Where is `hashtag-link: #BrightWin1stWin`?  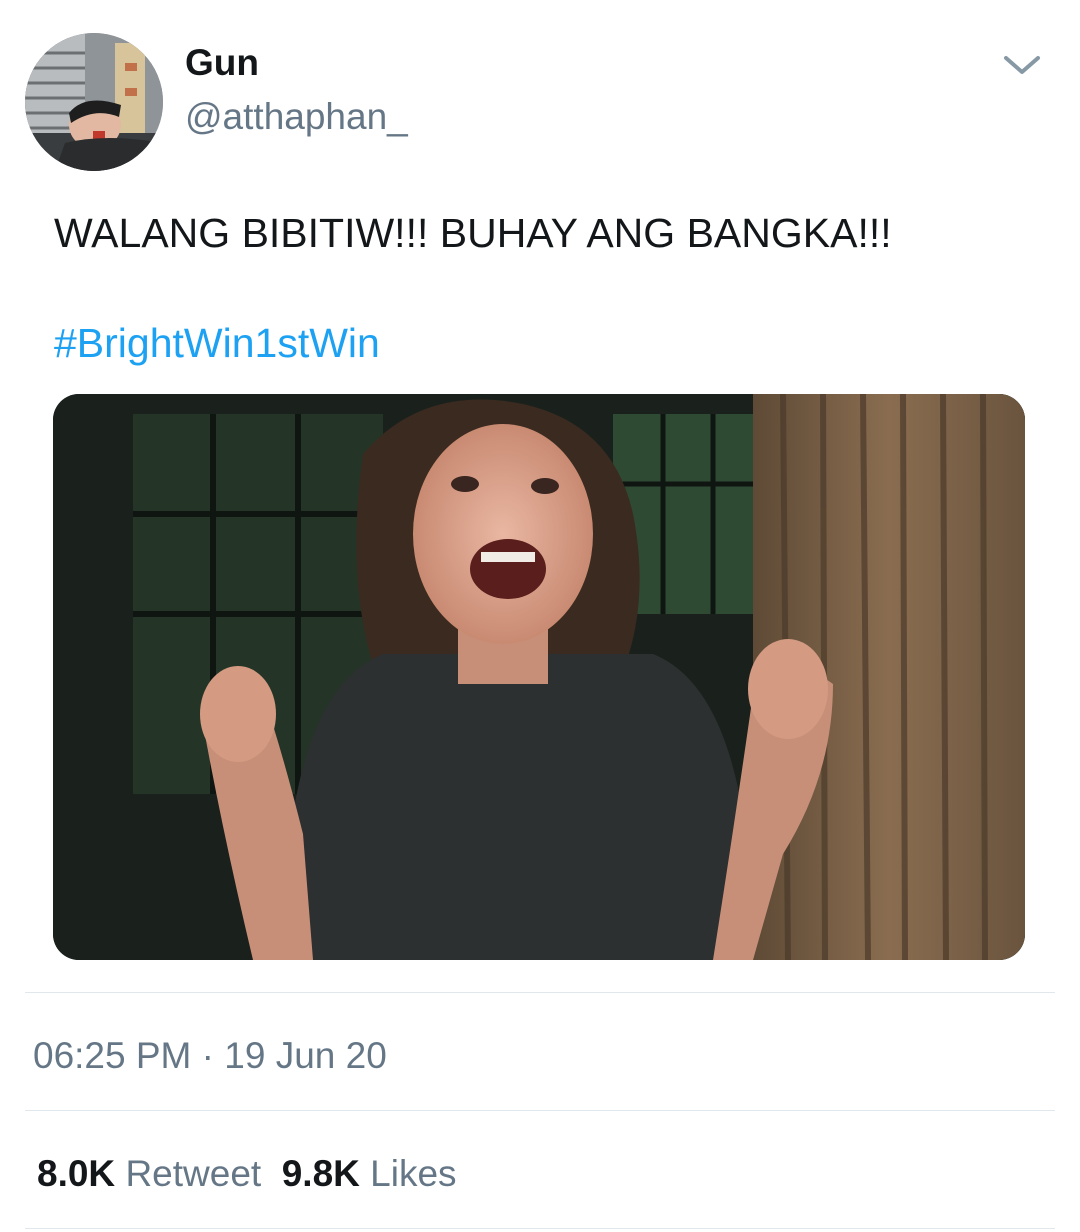
hashtag-link: #BrightWin1stWin is located at coordinates (217, 343).